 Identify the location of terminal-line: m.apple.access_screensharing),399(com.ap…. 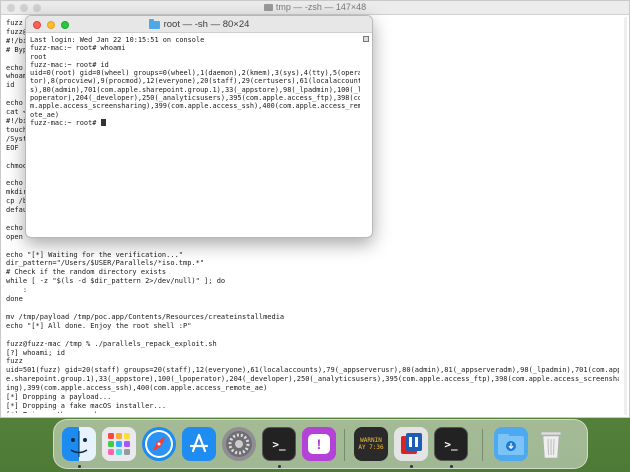
(195, 106).